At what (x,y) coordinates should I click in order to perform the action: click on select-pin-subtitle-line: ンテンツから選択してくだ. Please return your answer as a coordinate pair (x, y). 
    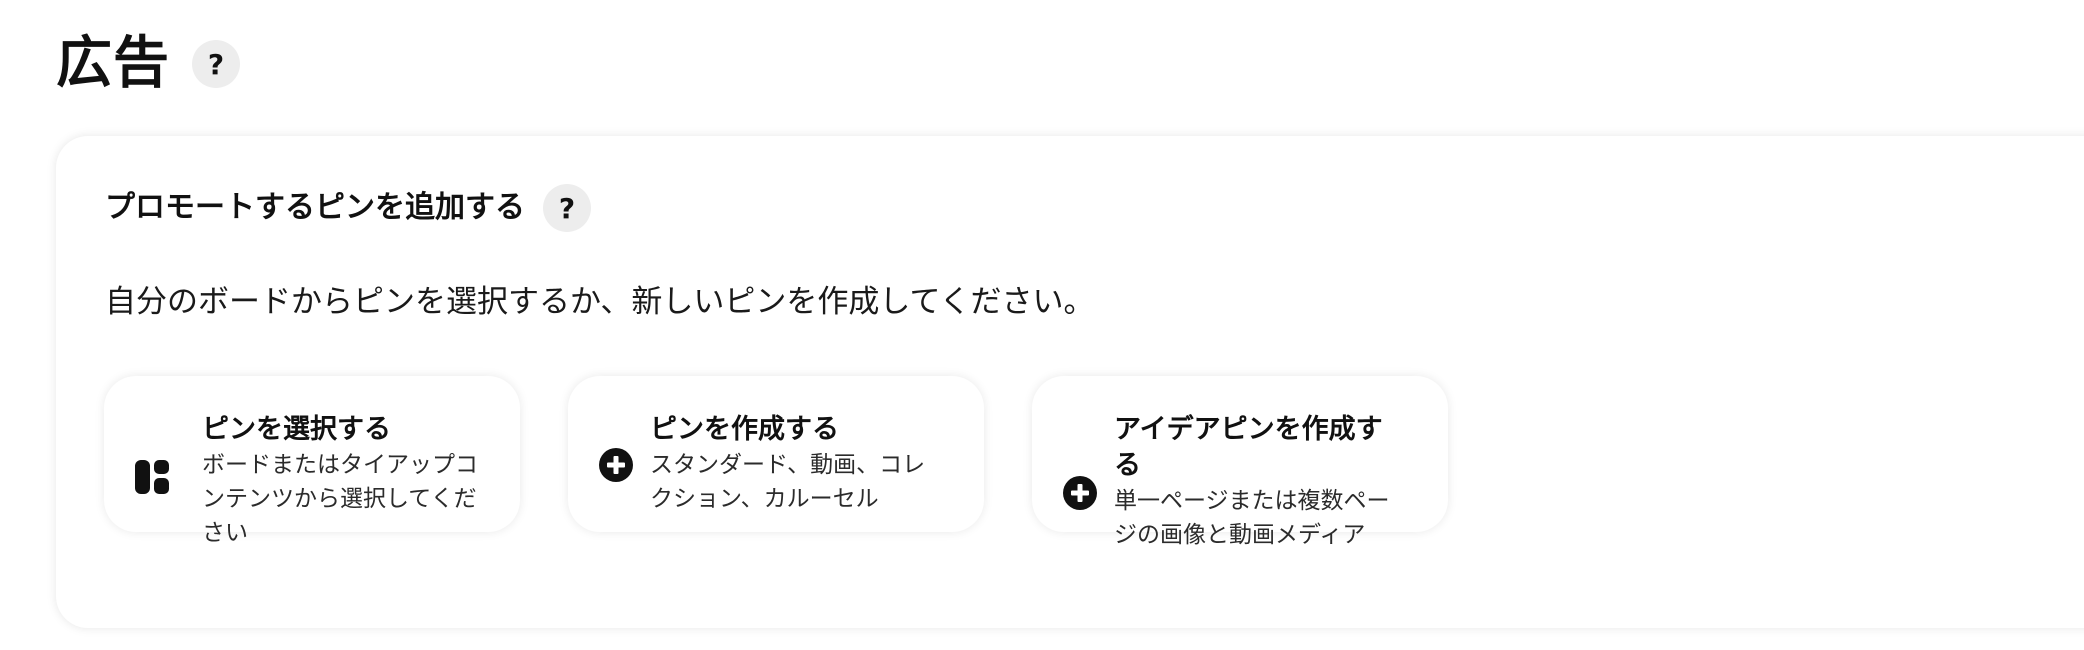
    Looking at the image, I should click on (339, 499).